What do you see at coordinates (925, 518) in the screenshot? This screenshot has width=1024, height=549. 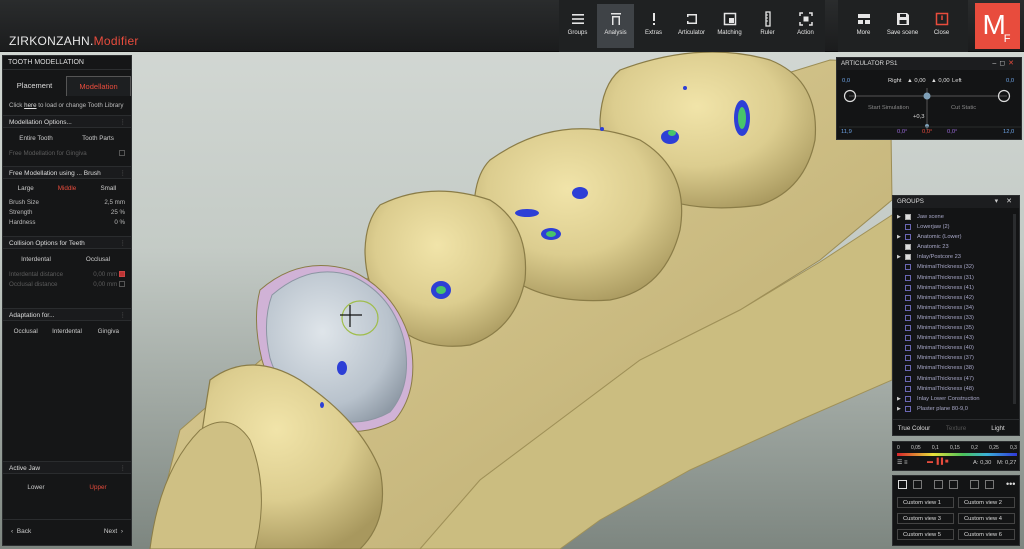 I see `custom-view-3-button: Custom view 3` at bounding box center [925, 518].